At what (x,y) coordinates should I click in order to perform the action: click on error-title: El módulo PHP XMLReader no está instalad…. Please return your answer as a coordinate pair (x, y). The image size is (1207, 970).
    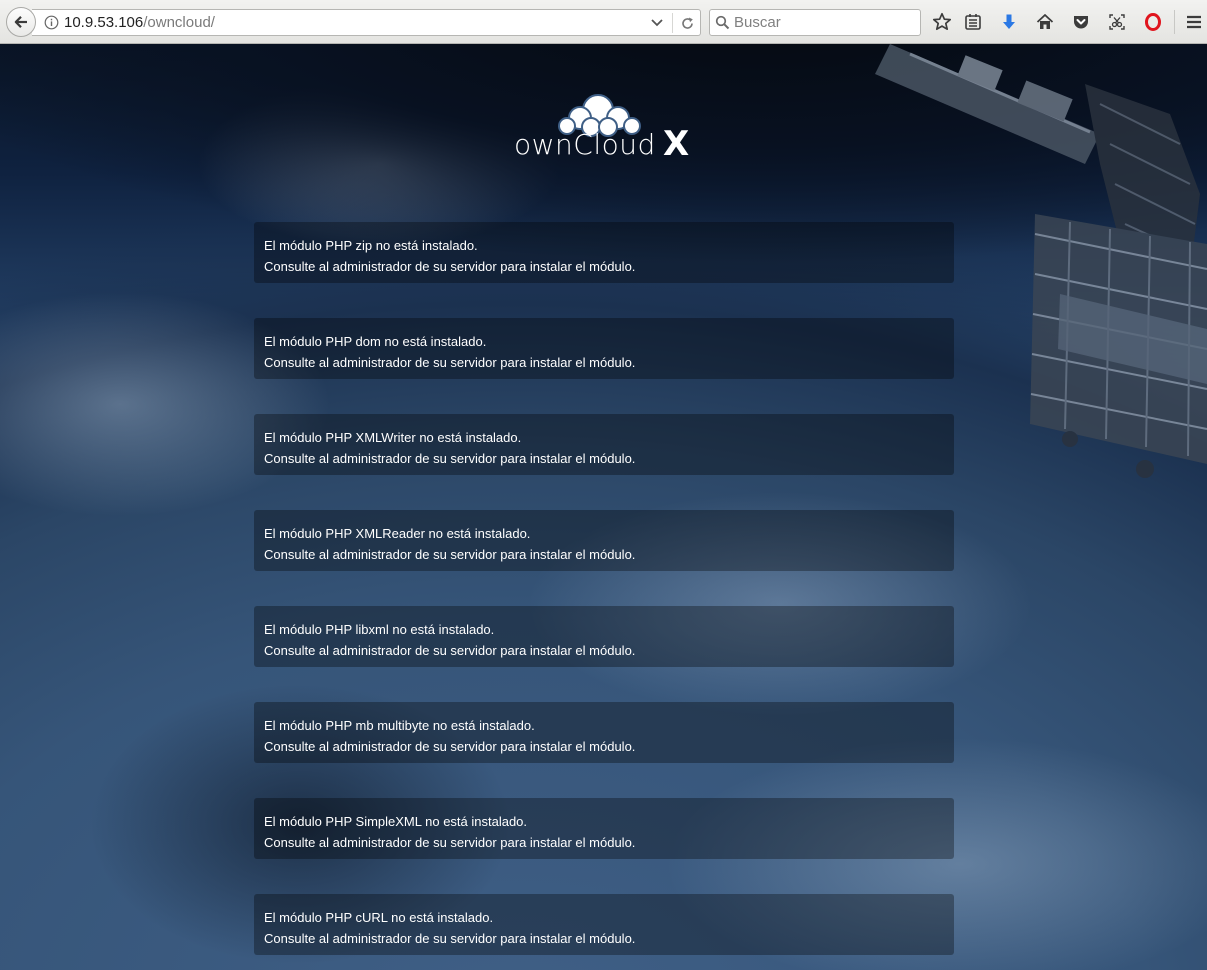
    Looking at the image, I should click on (397, 533).